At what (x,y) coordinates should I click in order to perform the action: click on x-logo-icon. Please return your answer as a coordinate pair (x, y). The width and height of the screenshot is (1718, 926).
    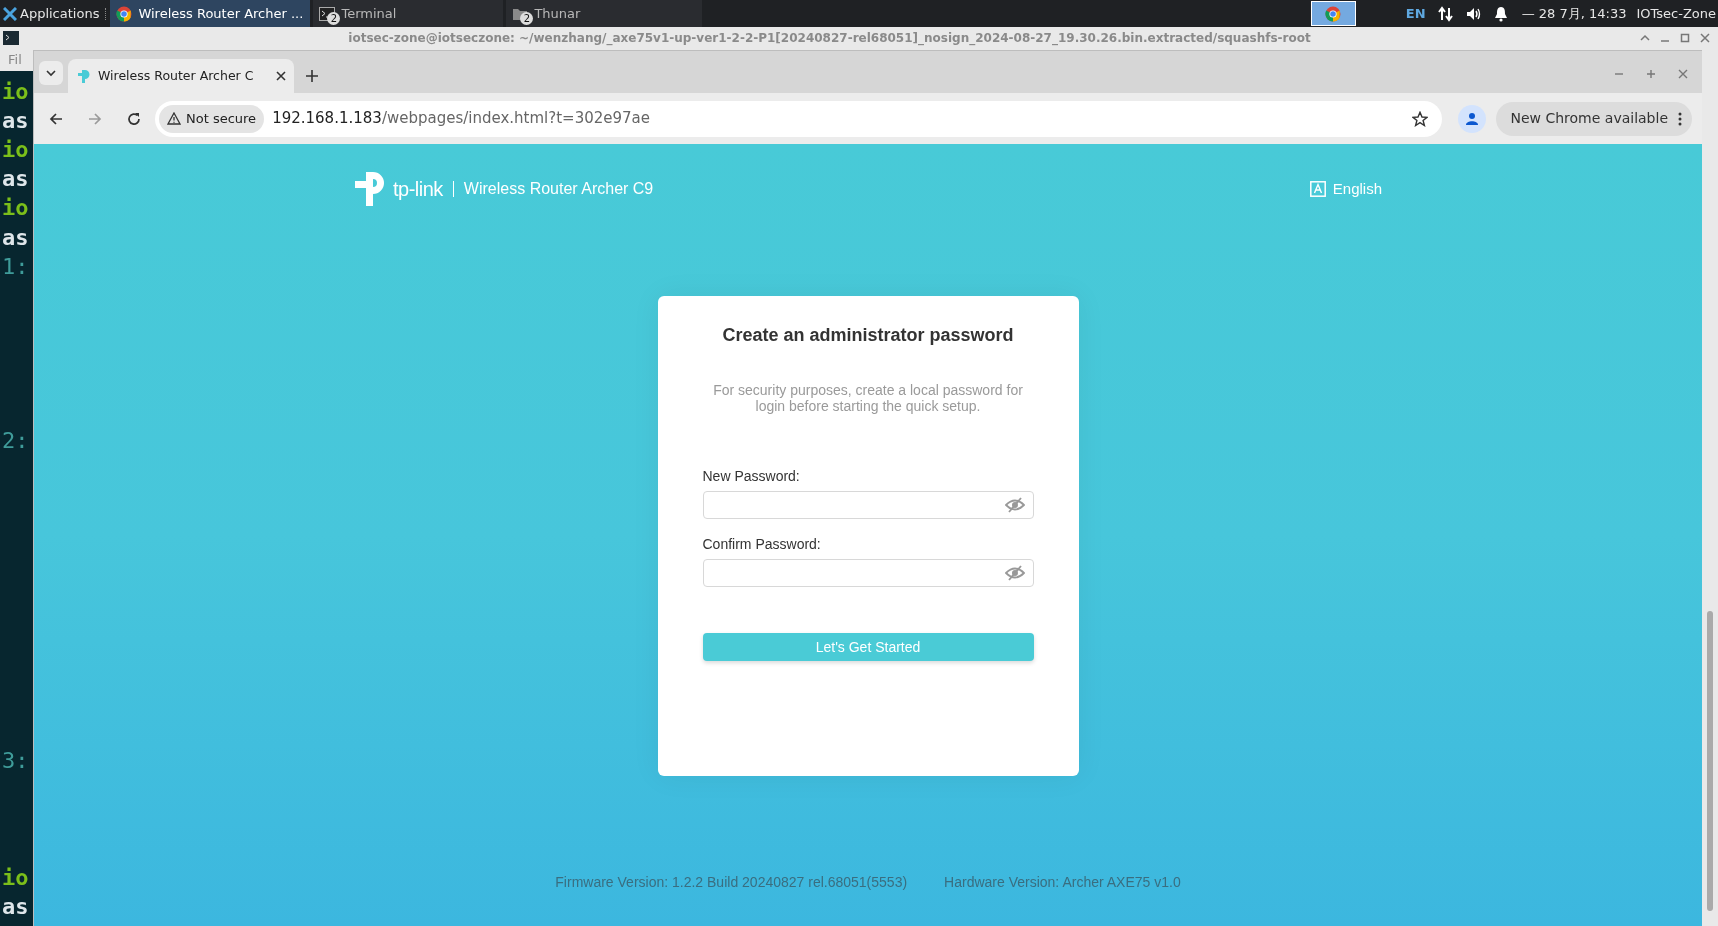
    Looking at the image, I should click on (10, 13).